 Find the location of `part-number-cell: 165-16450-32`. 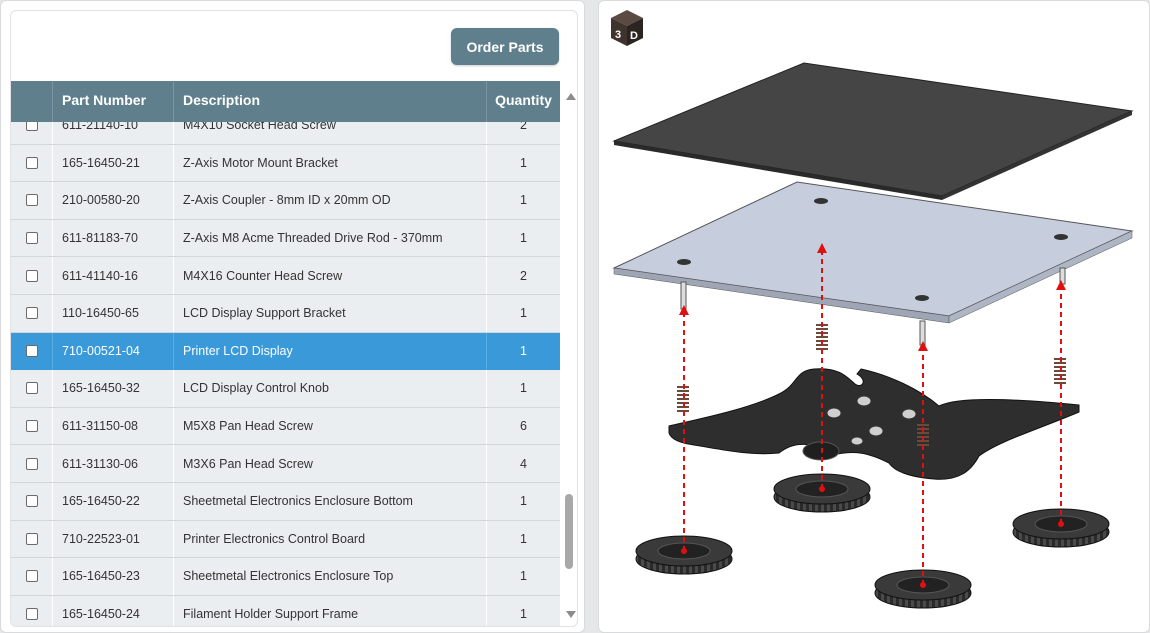

part-number-cell: 165-16450-32 is located at coordinates (113, 388).